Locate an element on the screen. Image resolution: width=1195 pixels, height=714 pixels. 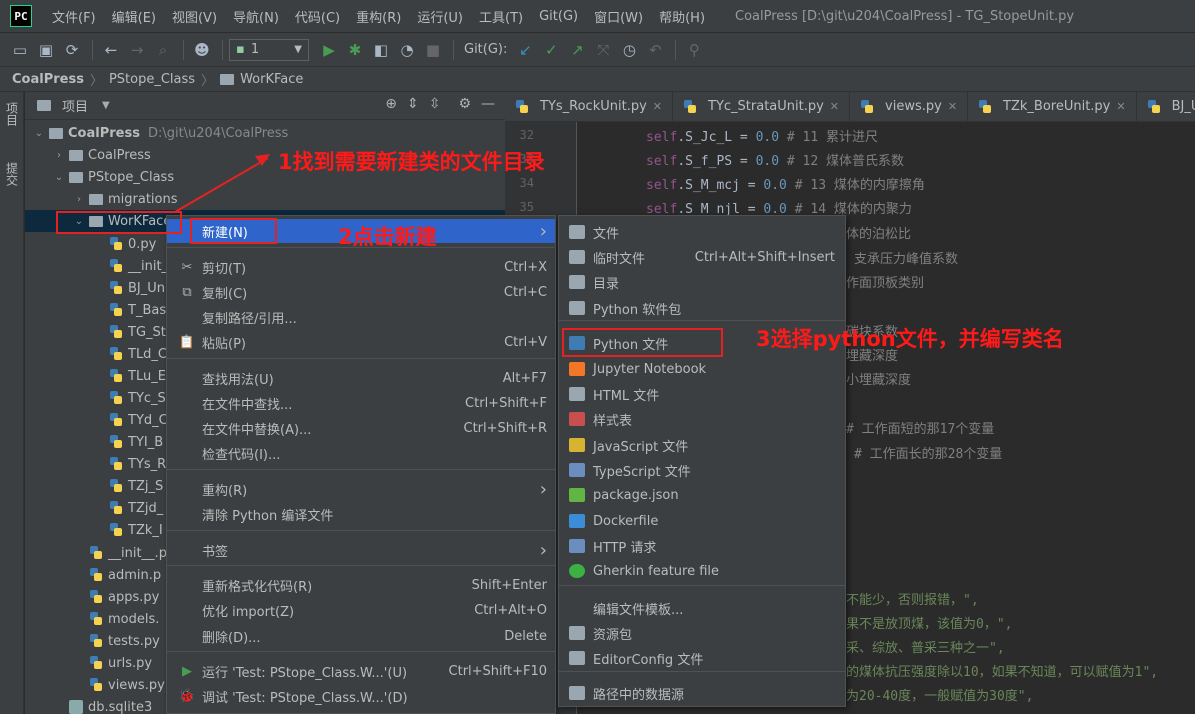
annotation-box-python-file is located at coordinates (642, 342).